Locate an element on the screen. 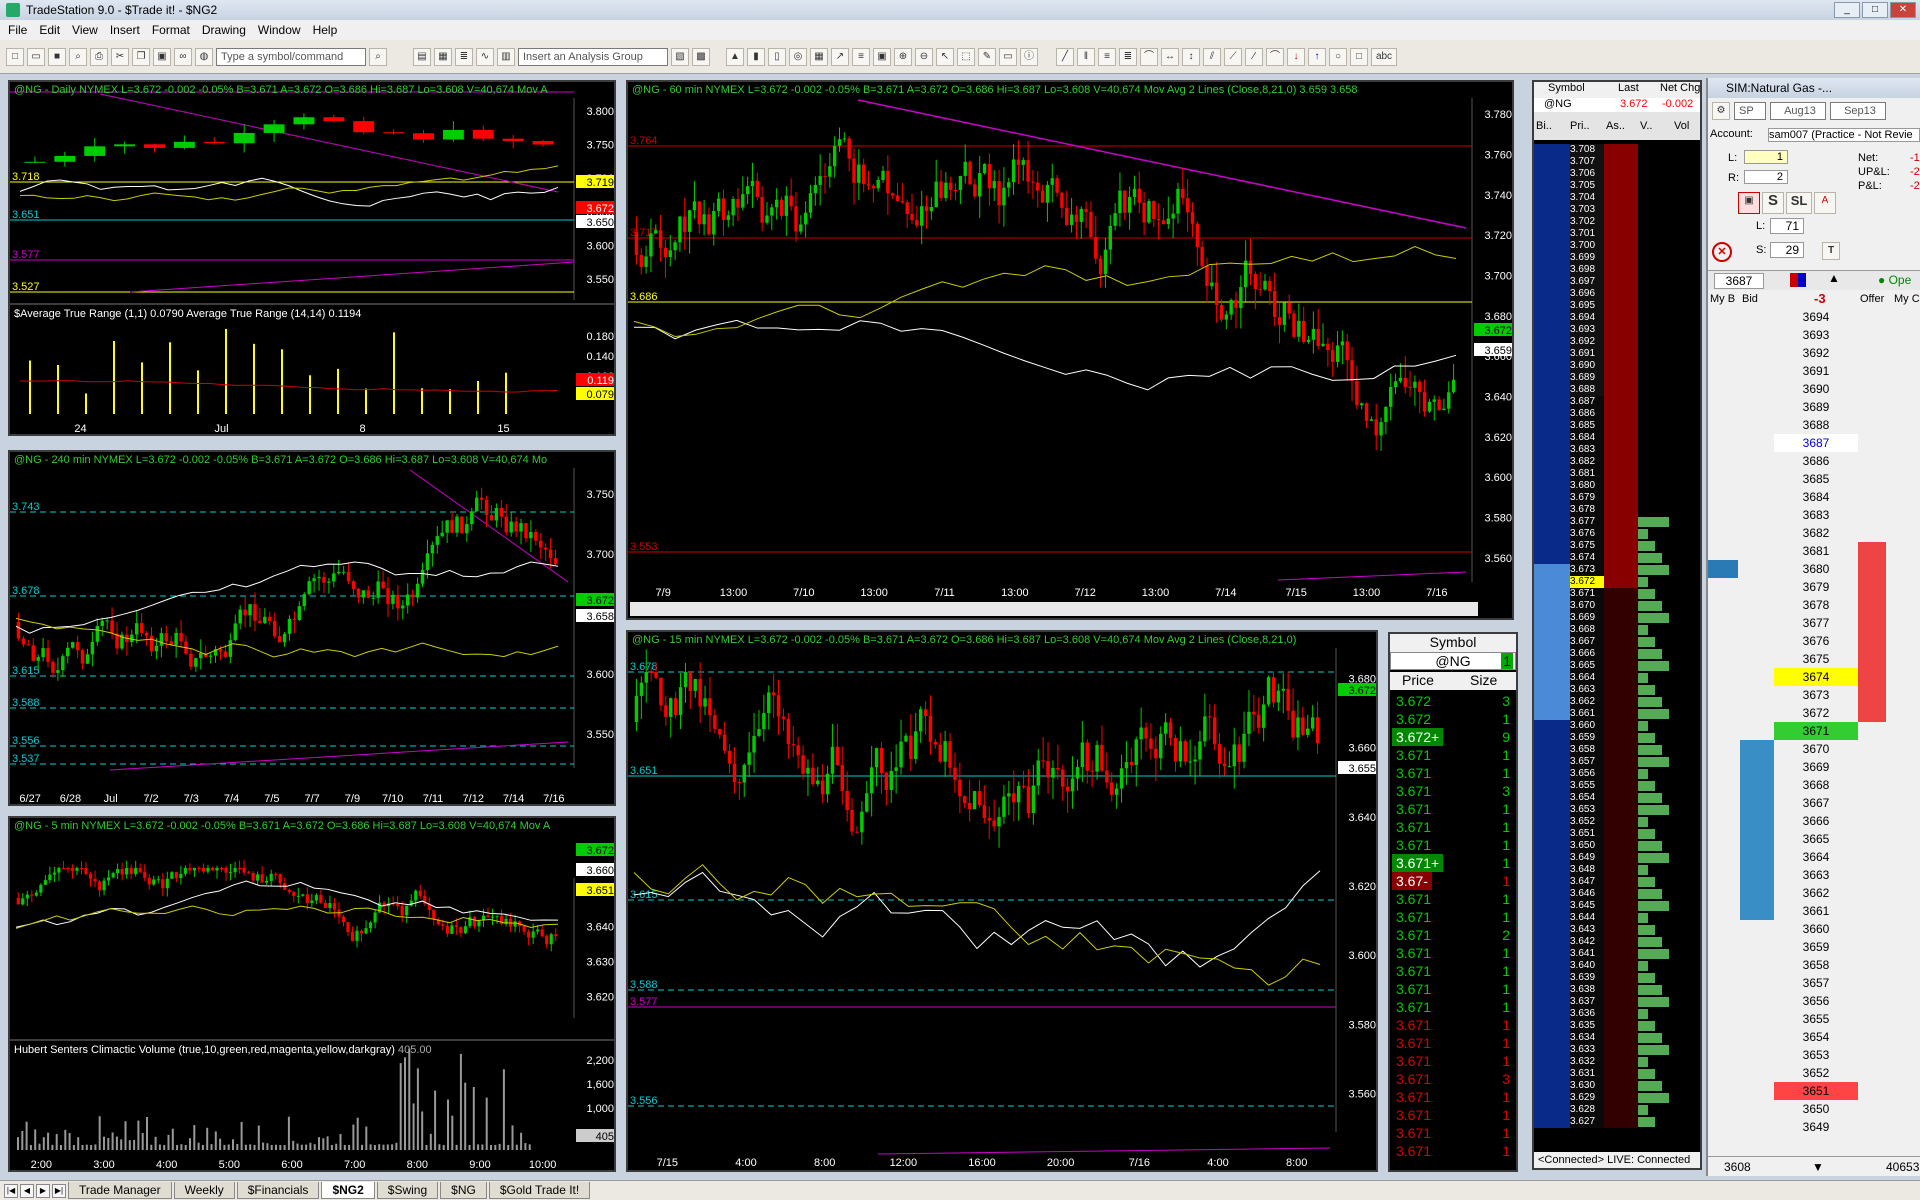 The width and height of the screenshot is (1920, 1200). dom-price-cell: 3691 is located at coordinates (1816, 371).